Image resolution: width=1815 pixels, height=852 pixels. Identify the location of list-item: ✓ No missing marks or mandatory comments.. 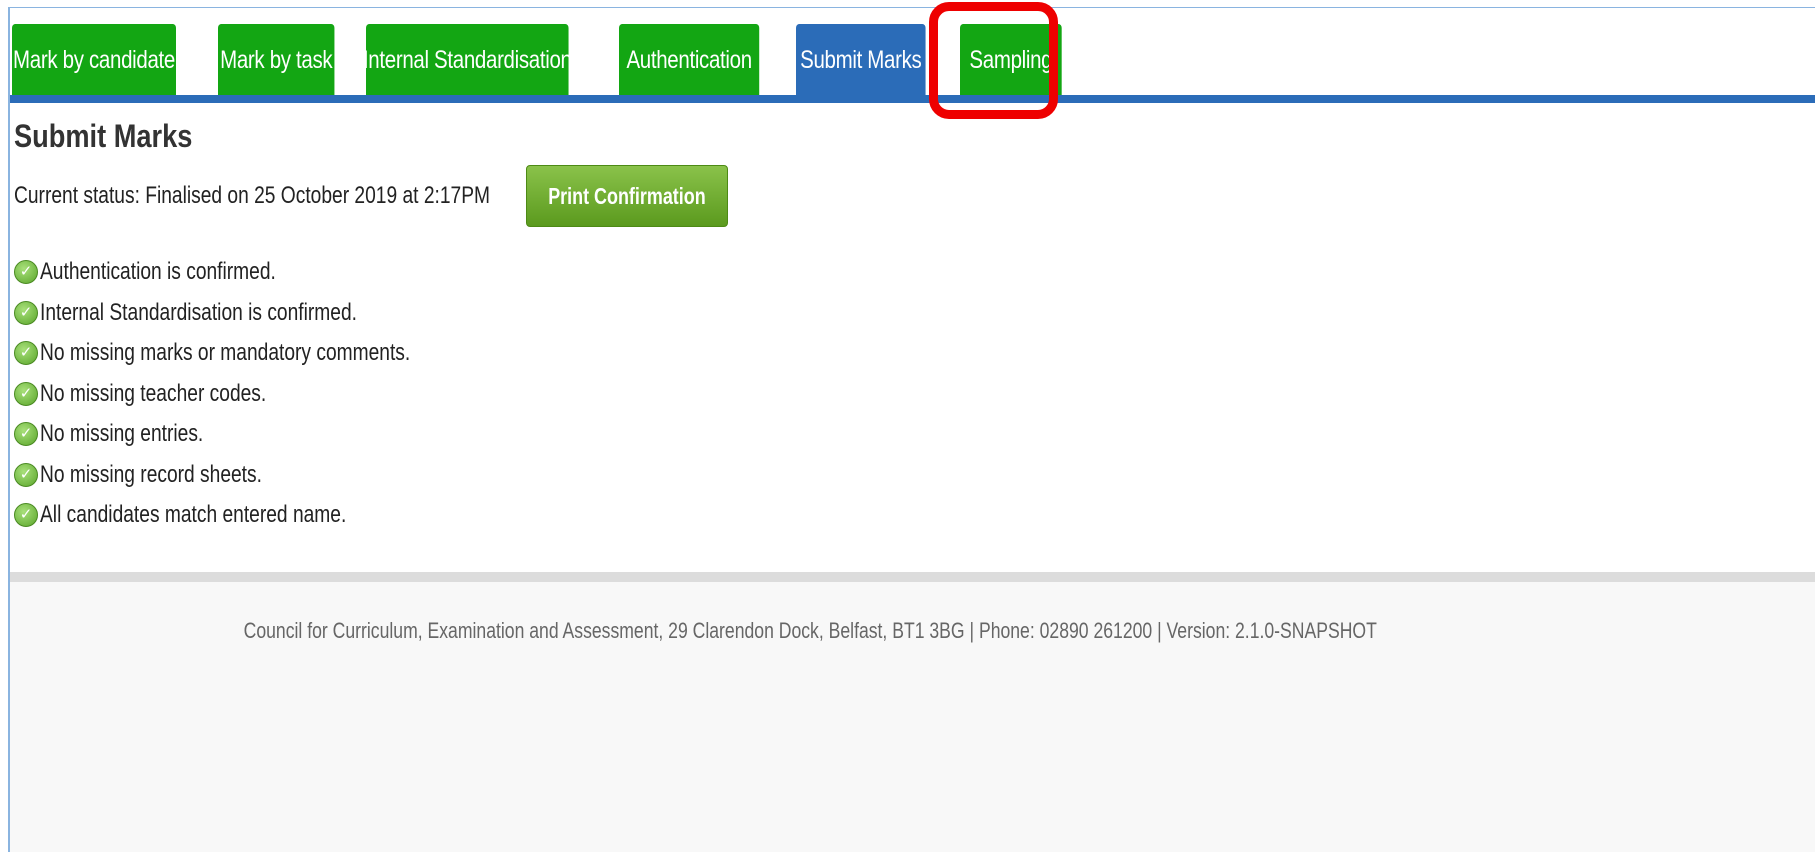
(258, 353).